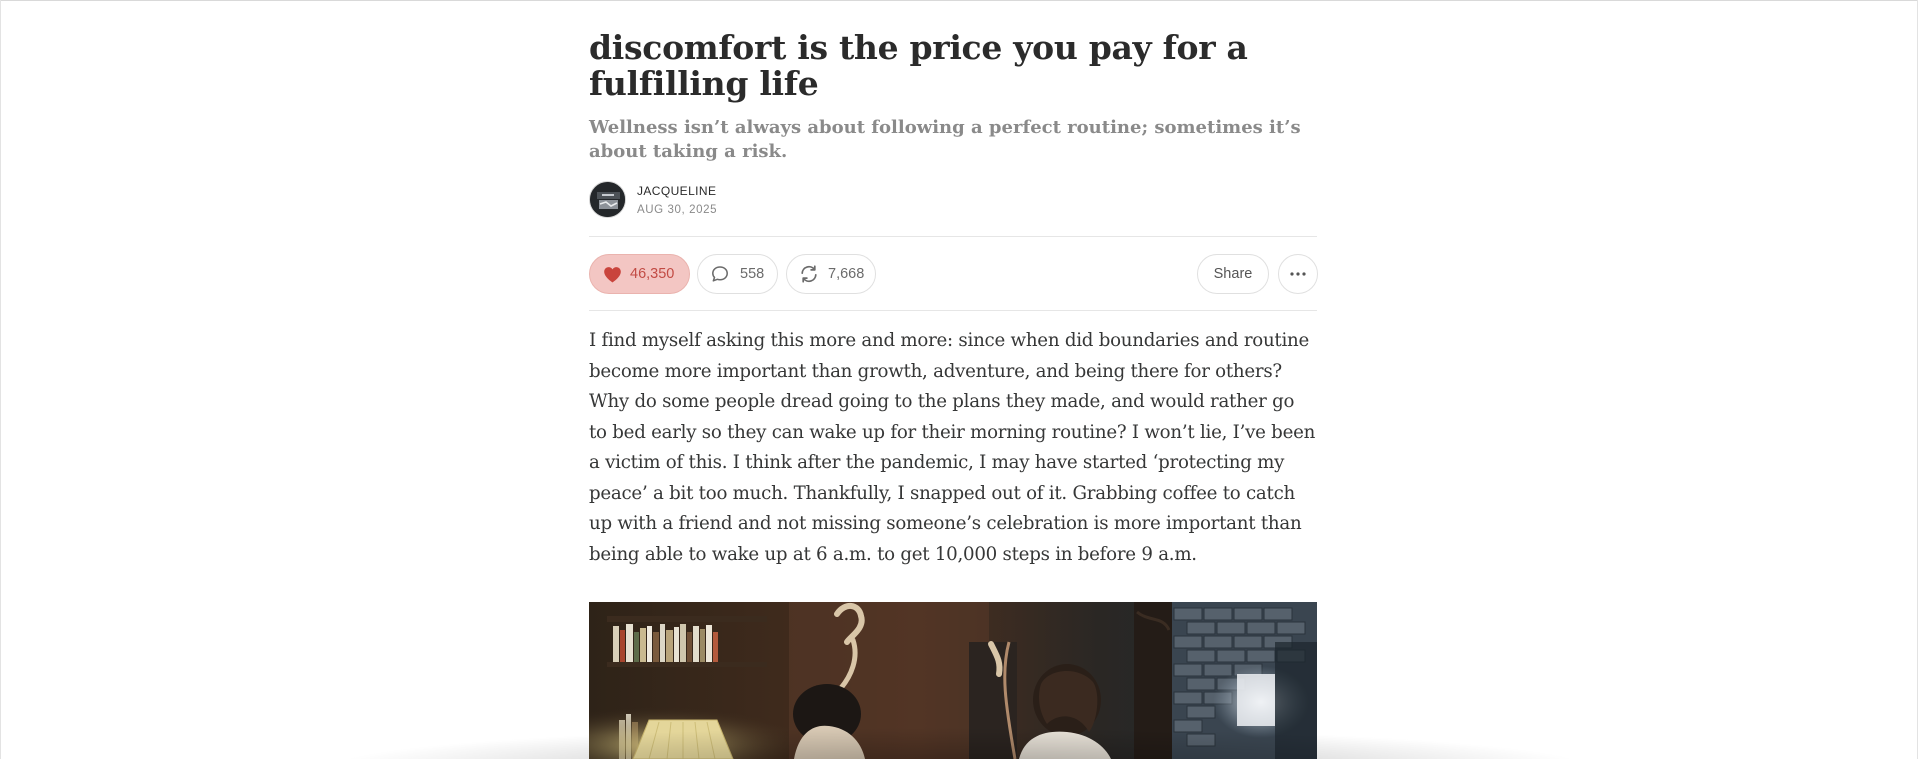  I want to click on post-date: AUG 30, 2025, so click(677, 210).